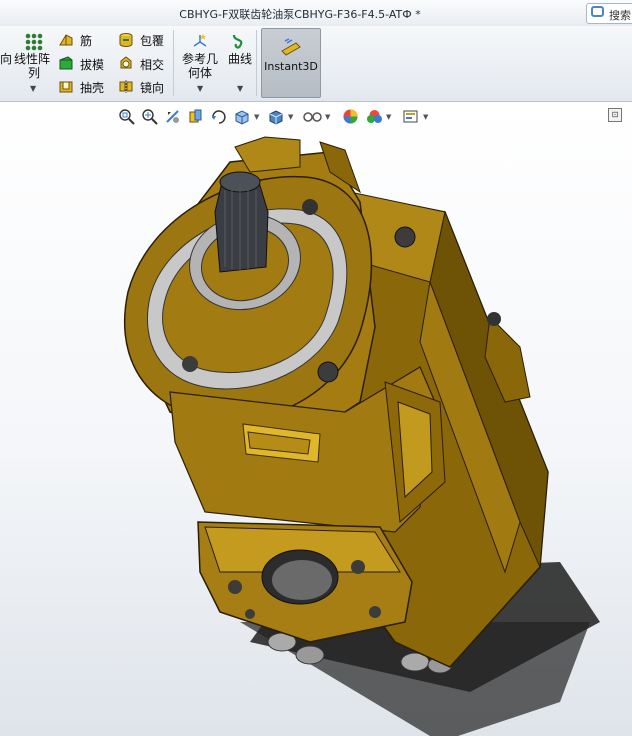 This screenshot has width=632, height=736. Describe the element at coordinates (152, 88) in the screenshot. I see `mirror-label: 镜向` at that location.